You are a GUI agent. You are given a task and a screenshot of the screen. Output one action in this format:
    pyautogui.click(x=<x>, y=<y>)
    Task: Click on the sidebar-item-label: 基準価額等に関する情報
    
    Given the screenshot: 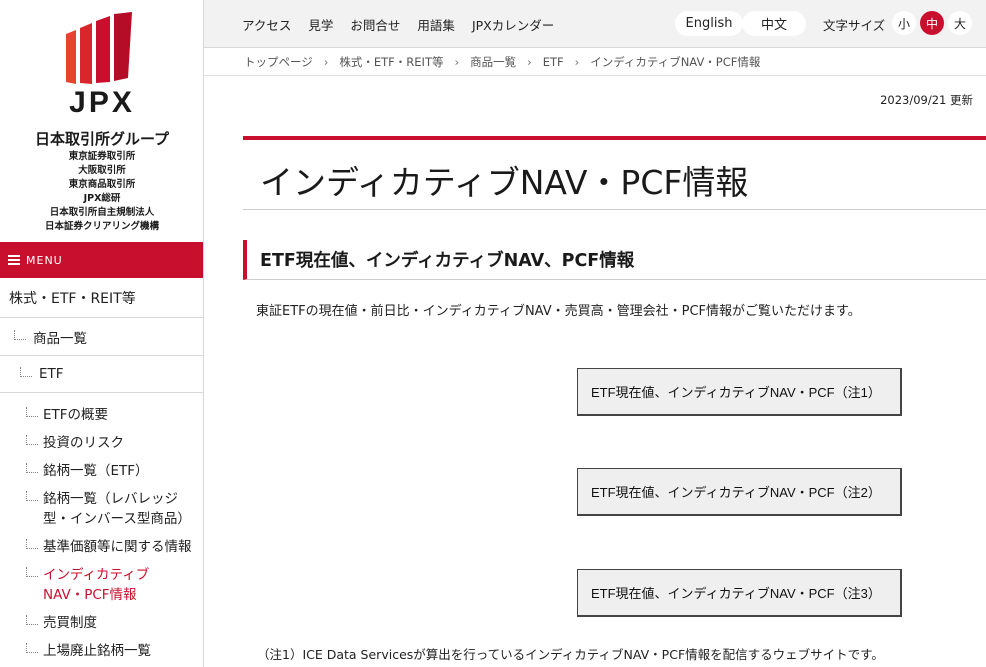 What is the action you would take?
    pyautogui.click(x=117, y=547)
    